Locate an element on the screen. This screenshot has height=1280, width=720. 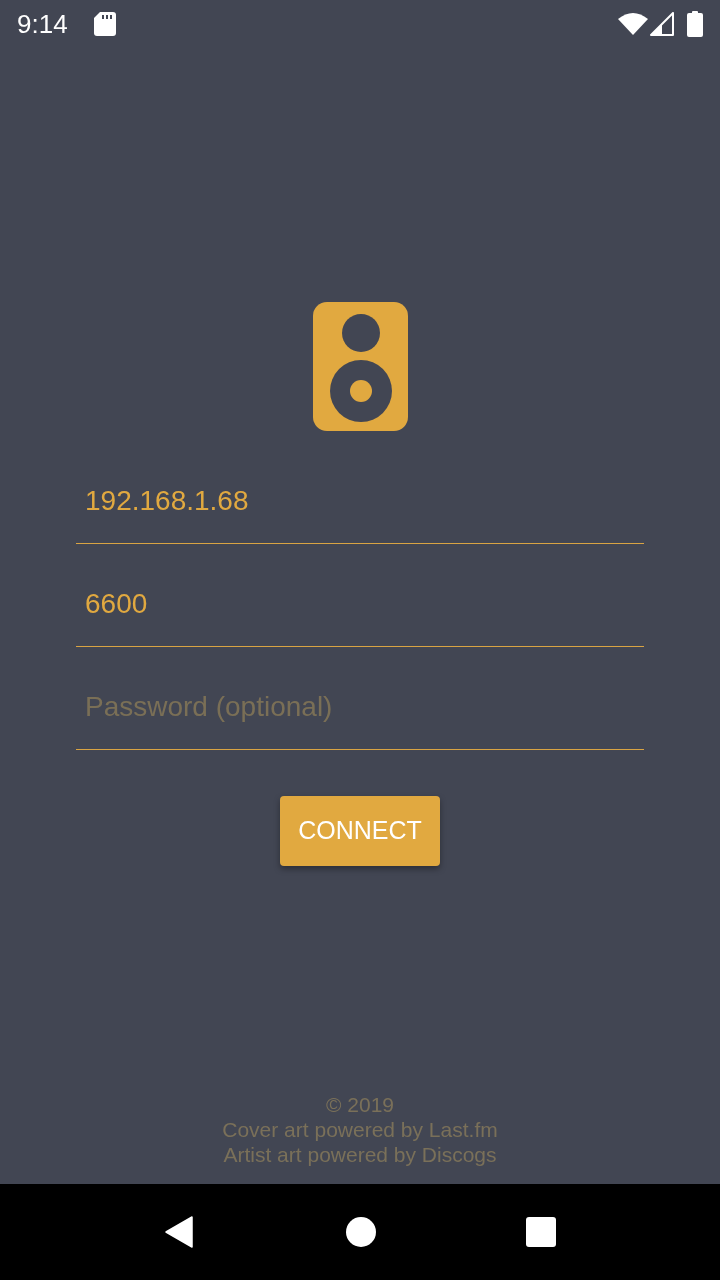
wifi-icon is located at coordinates (633, 24).